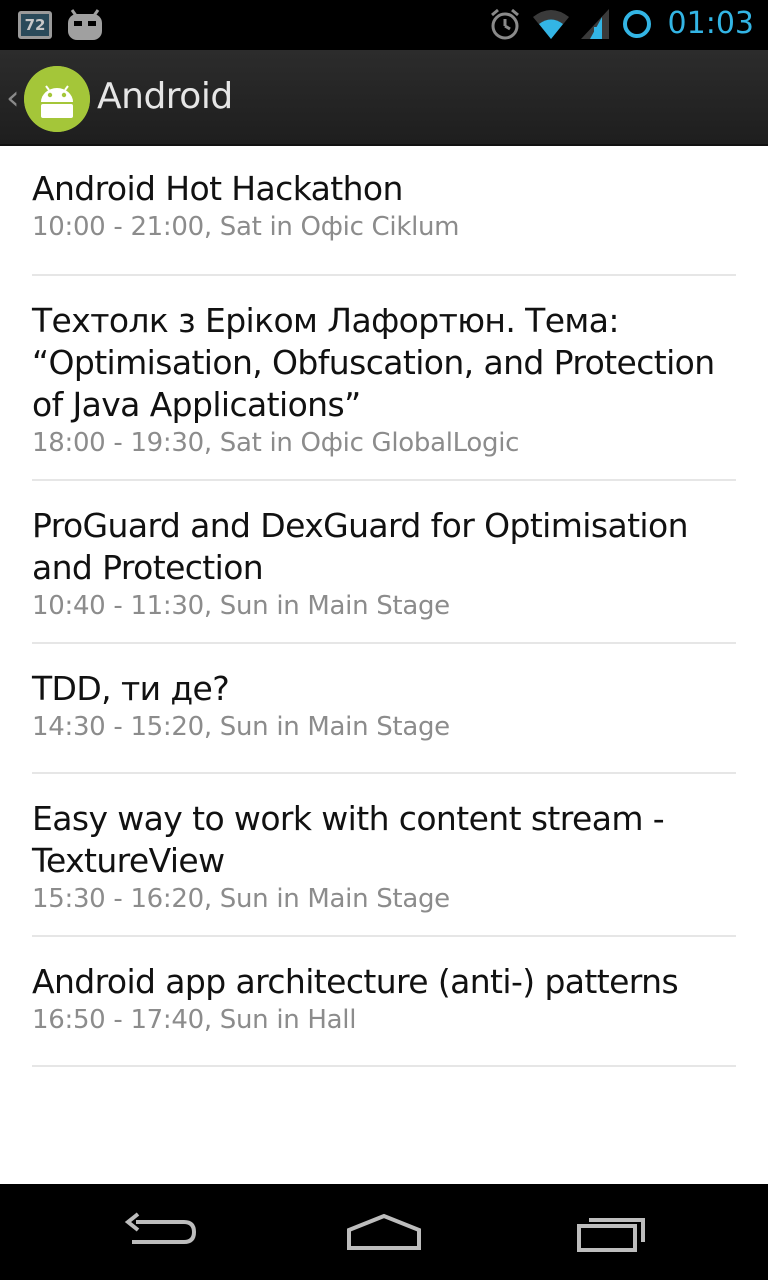  Describe the element at coordinates (246, 227) in the screenshot. I see `session-subtitle: 10:00 - 21:00, Sat in Офіс Ciklum` at that location.